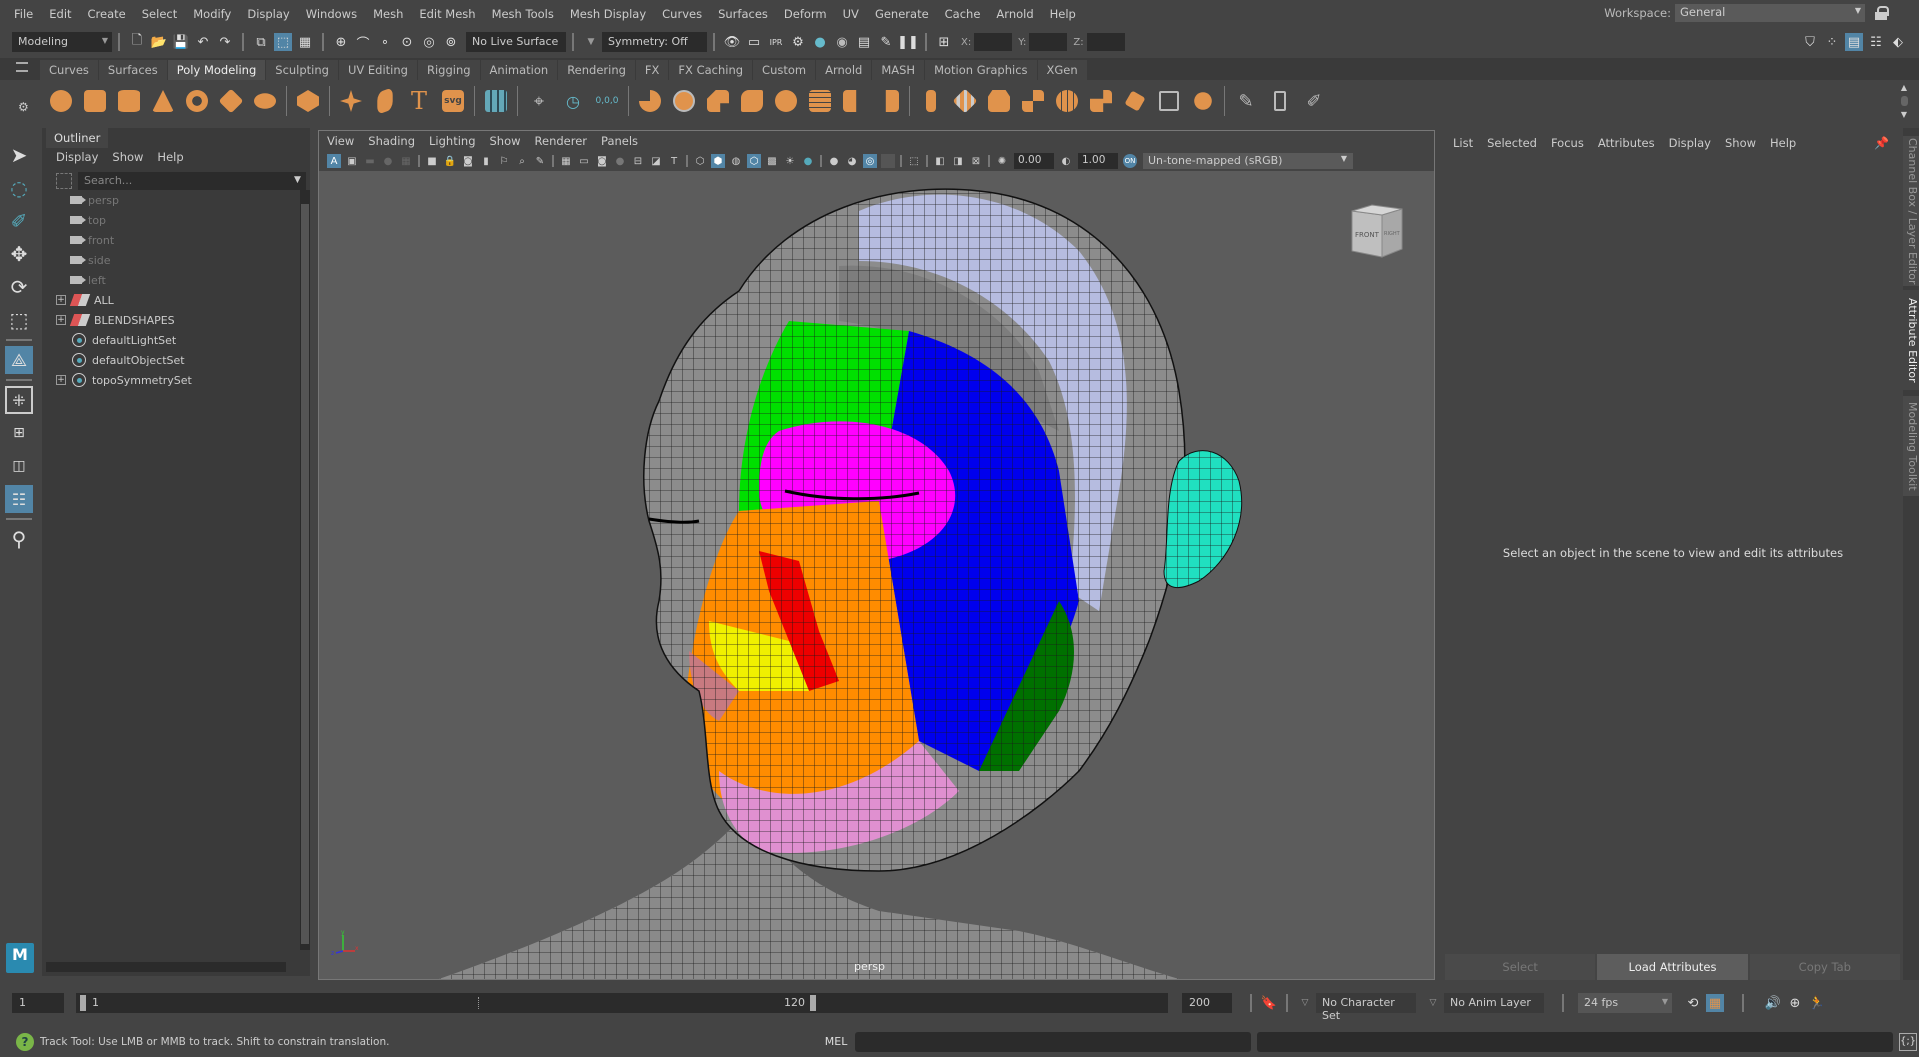 Image resolution: width=1919 pixels, height=1057 pixels. I want to click on shelf-tab-mash: MASH, so click(898, 70).